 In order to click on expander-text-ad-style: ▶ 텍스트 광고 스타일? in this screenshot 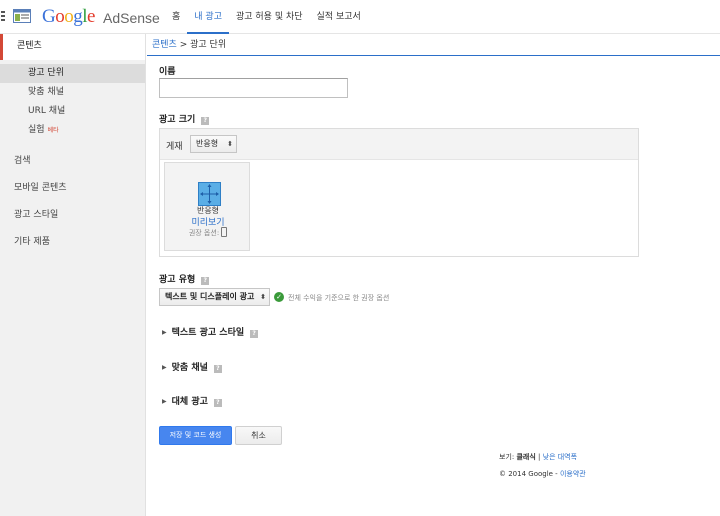, I will do `click(210, 331)`.